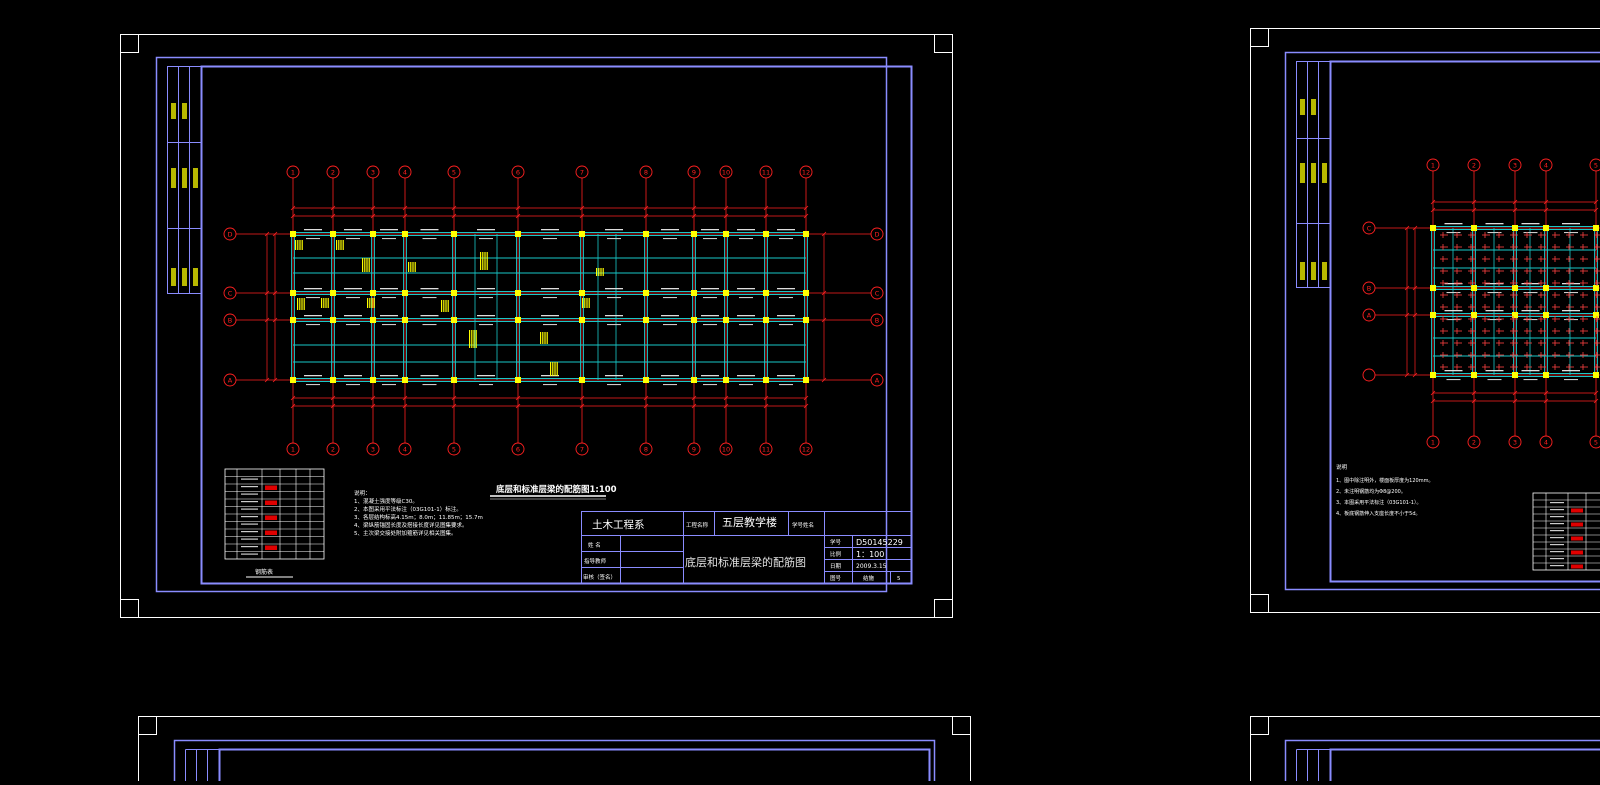  I want to click on sheet-1-corner-mark, so click(944, 44).